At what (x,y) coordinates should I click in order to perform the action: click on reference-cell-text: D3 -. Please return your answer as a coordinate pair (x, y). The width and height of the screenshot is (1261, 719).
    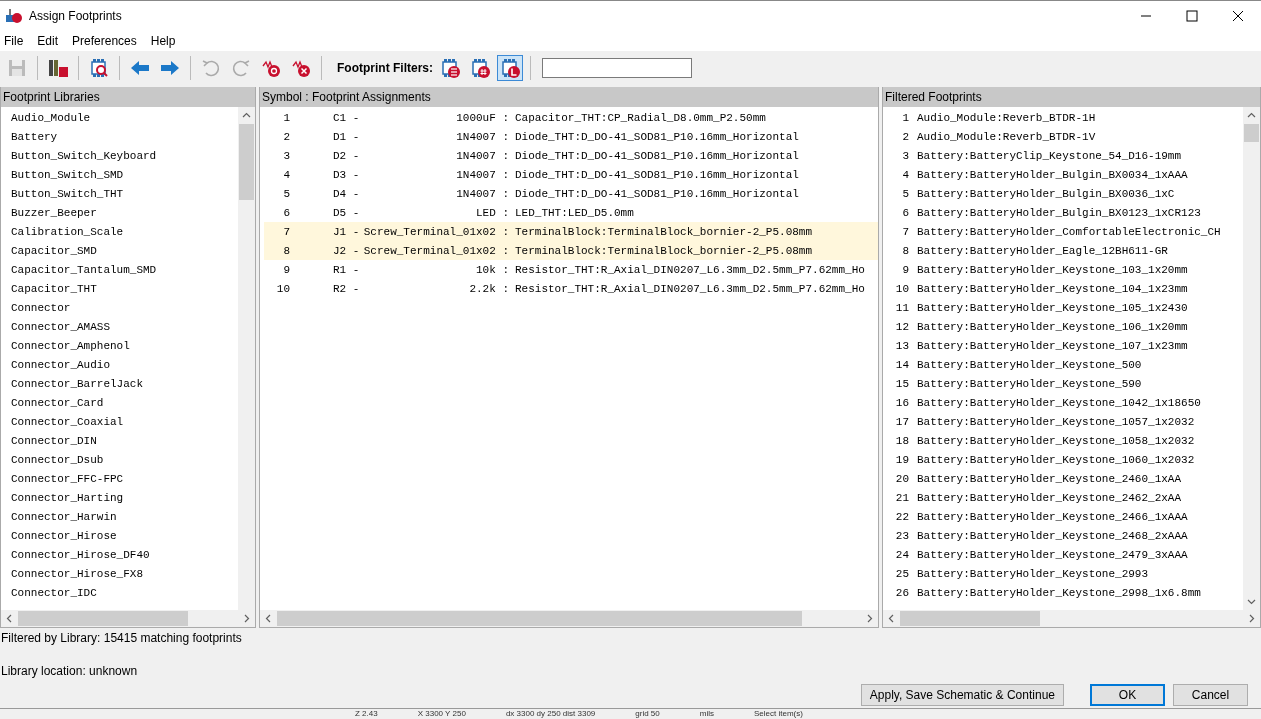
    Looking at the image, I should click on (346, 174).